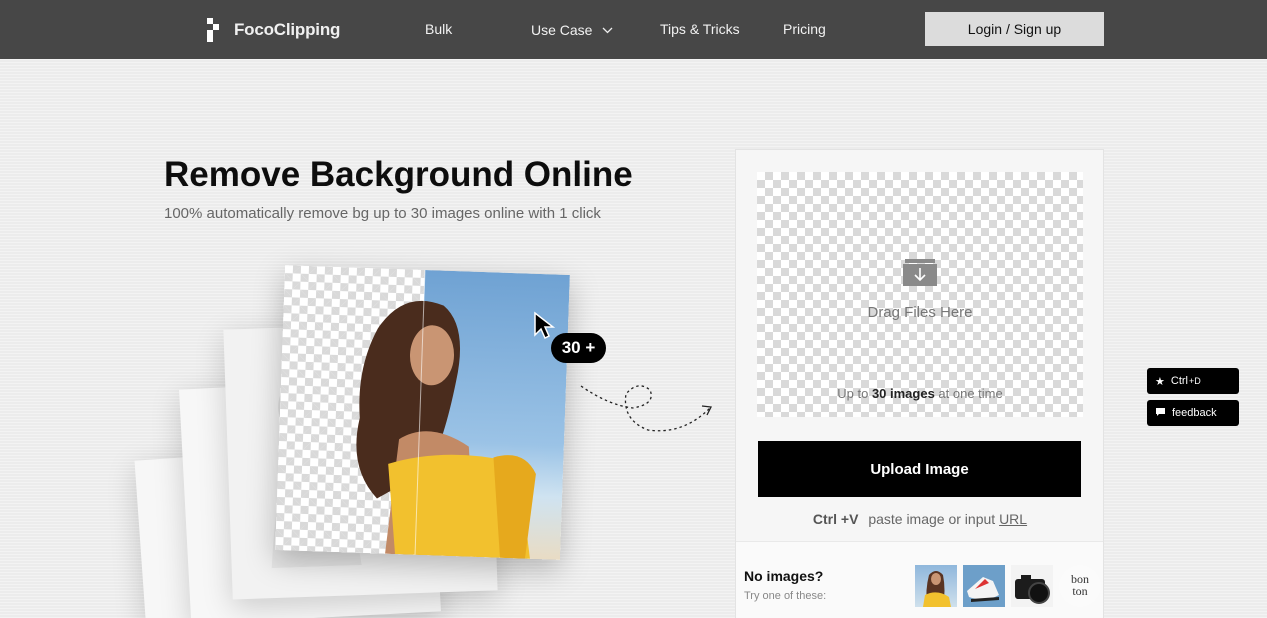 This screenshot has height=618, width=1267. Describe the element at coordinates (785, 596) in the screenshot. I see `try-samples-hint: Try one of these:` at that location.